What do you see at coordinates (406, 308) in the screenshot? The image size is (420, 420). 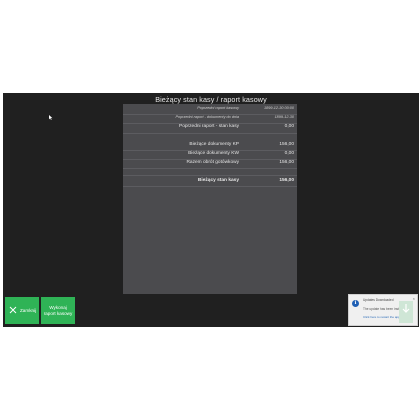 I see `download-arrow-icon` at bounding box center [406, 308].